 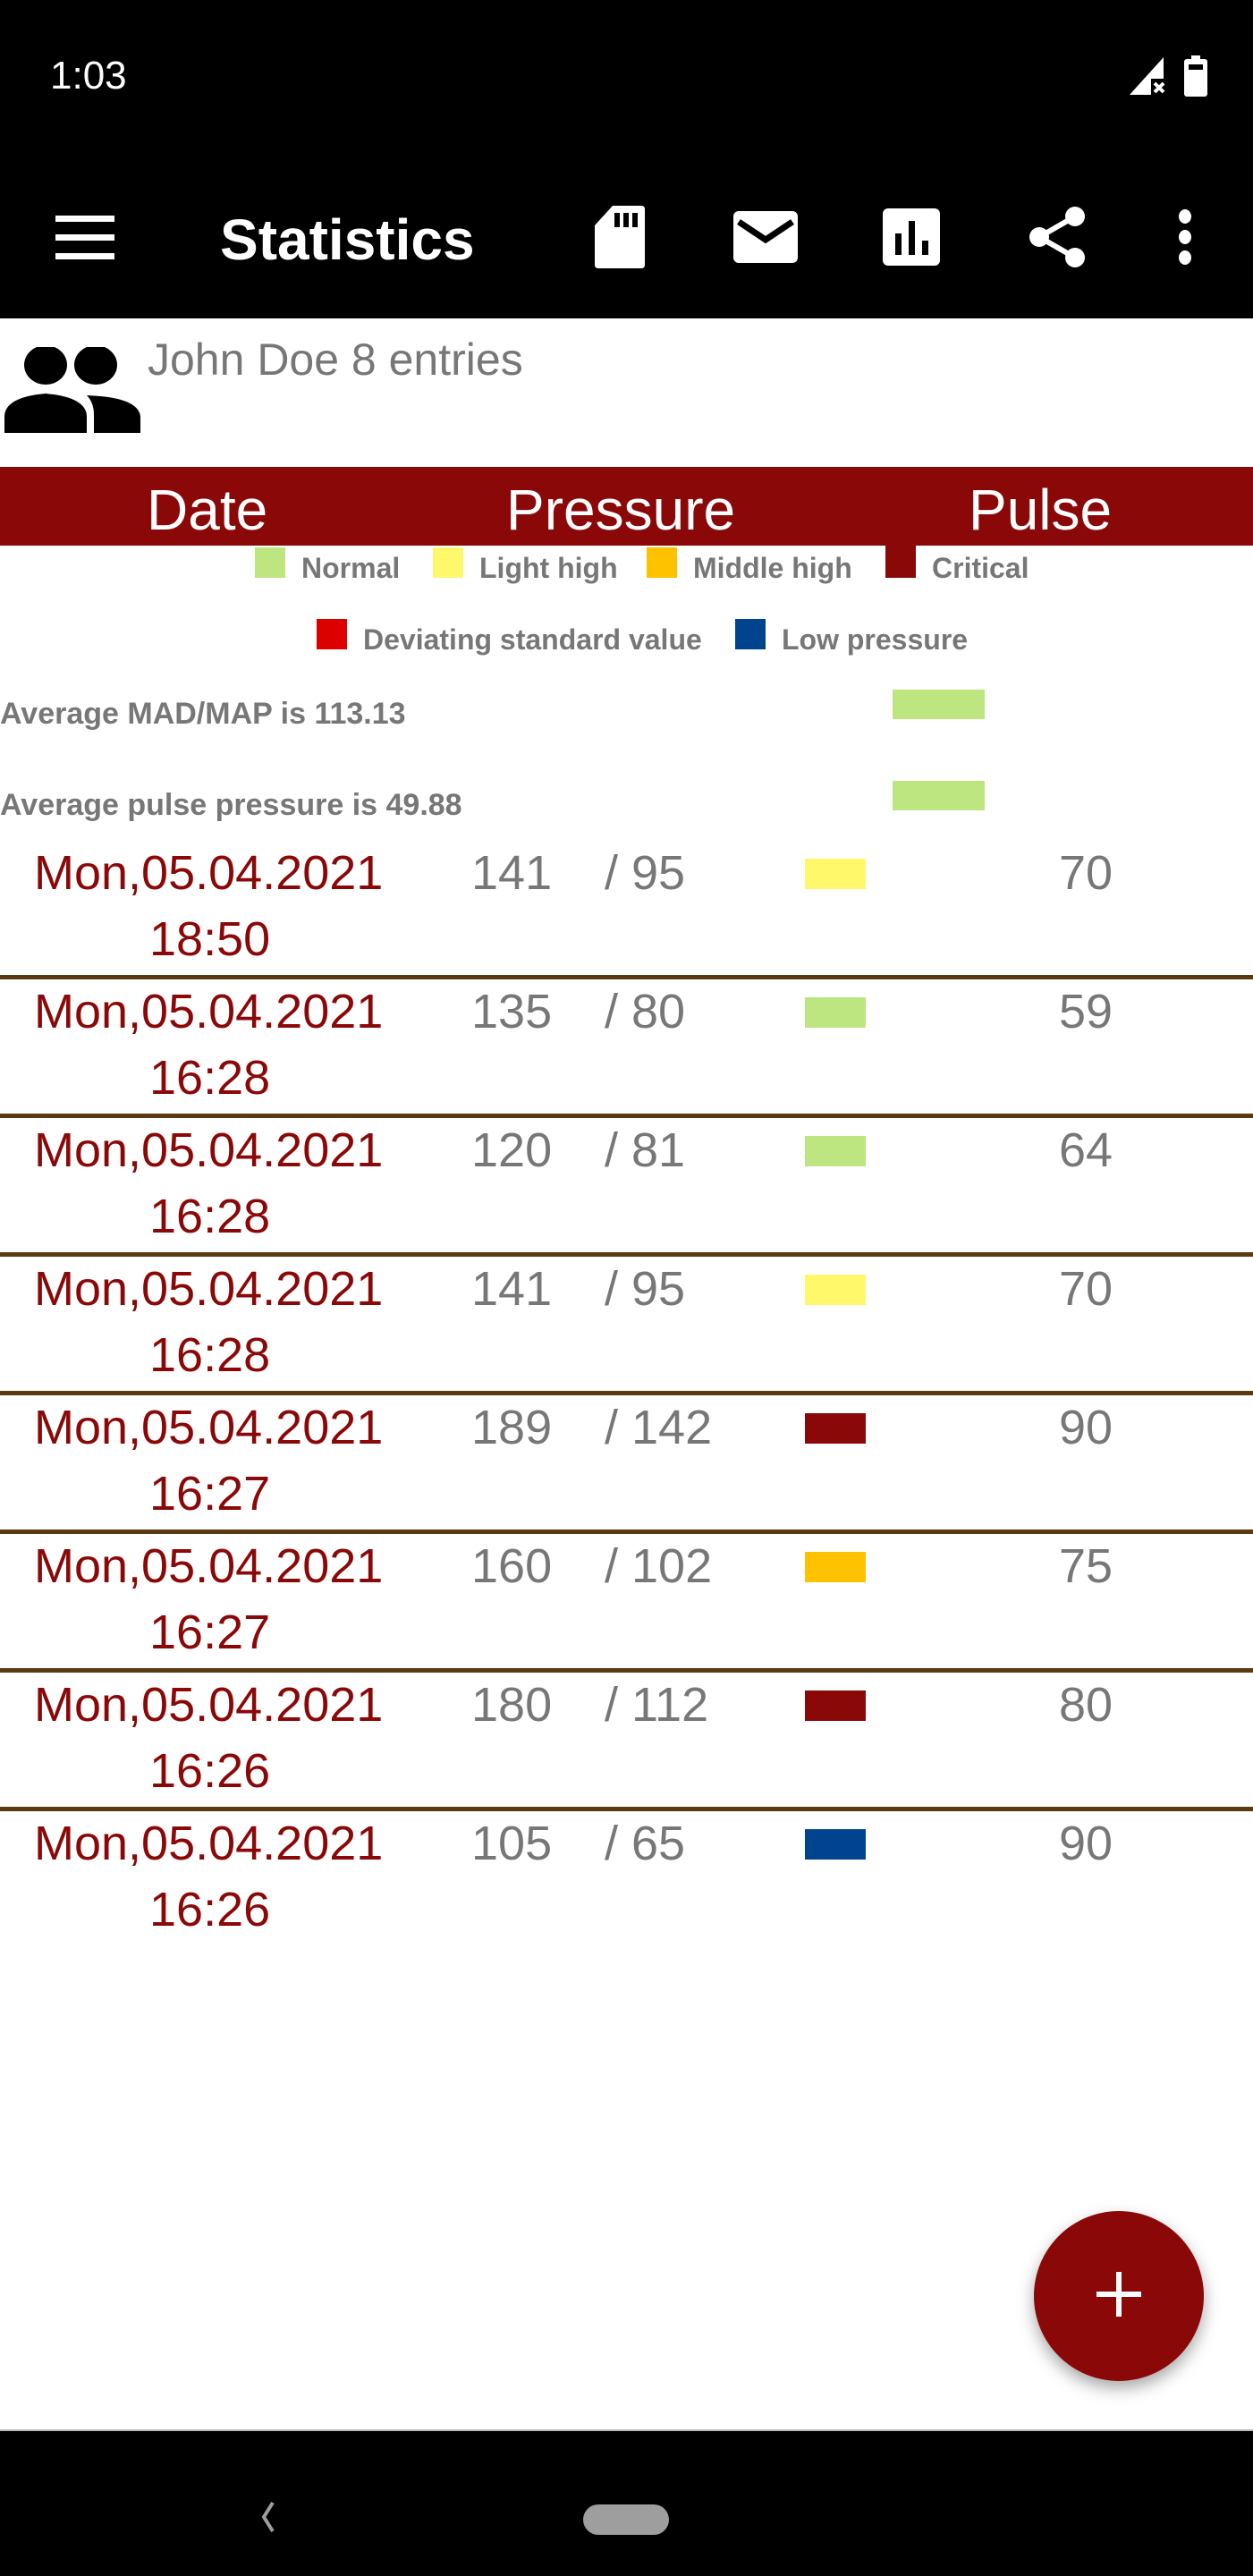 I want to click on entry-diastolic: / 112, so click(x=657, y=1705).